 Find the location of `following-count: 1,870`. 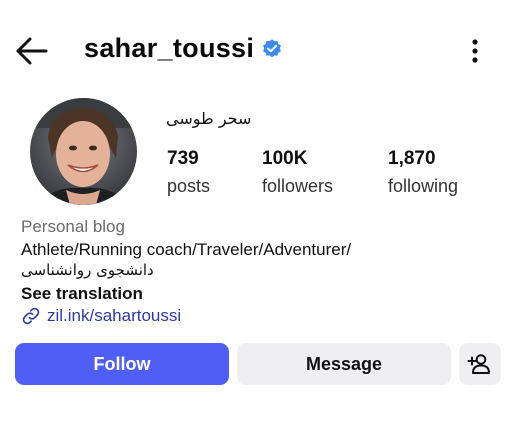

following-count: 1,870 is located at coordinates (412, 158).